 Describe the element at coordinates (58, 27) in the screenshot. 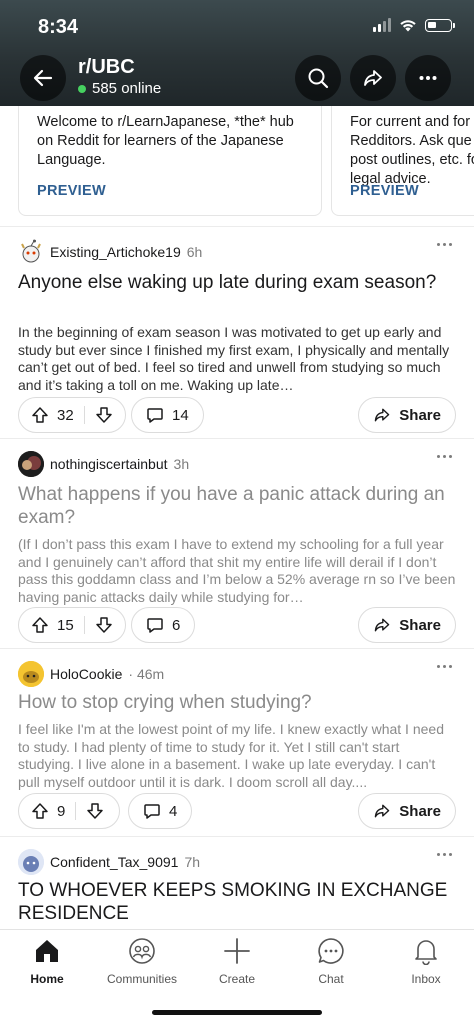

I see `status-time: 8:34` at that location.